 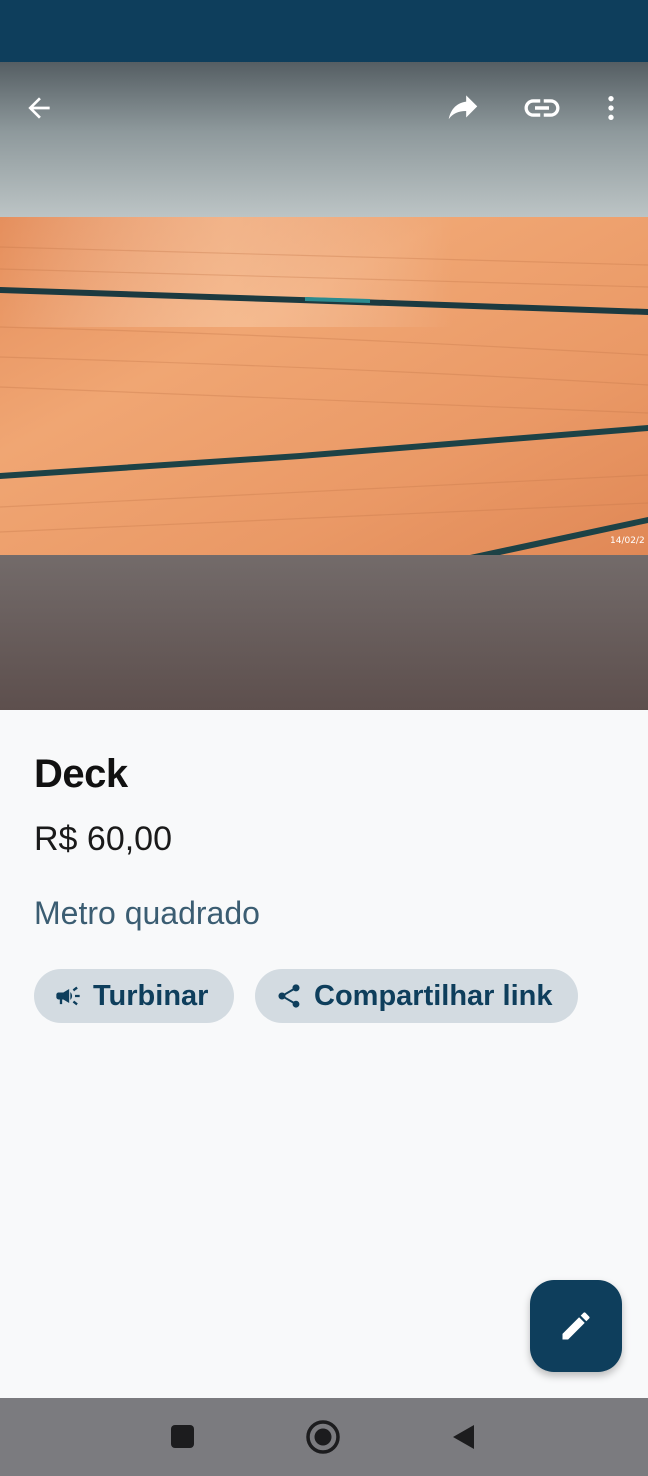 What do you see at coordinates (103, 839) in the screenshot?
I see `product-price: R$ 60,00` at bounding box center [103, 839].